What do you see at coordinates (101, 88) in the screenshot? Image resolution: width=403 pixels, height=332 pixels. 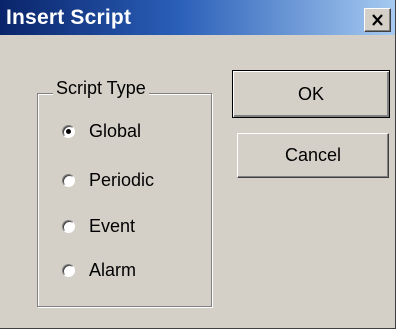 I see `script-type-legend: Script Type` at bounding box center [101, 88].